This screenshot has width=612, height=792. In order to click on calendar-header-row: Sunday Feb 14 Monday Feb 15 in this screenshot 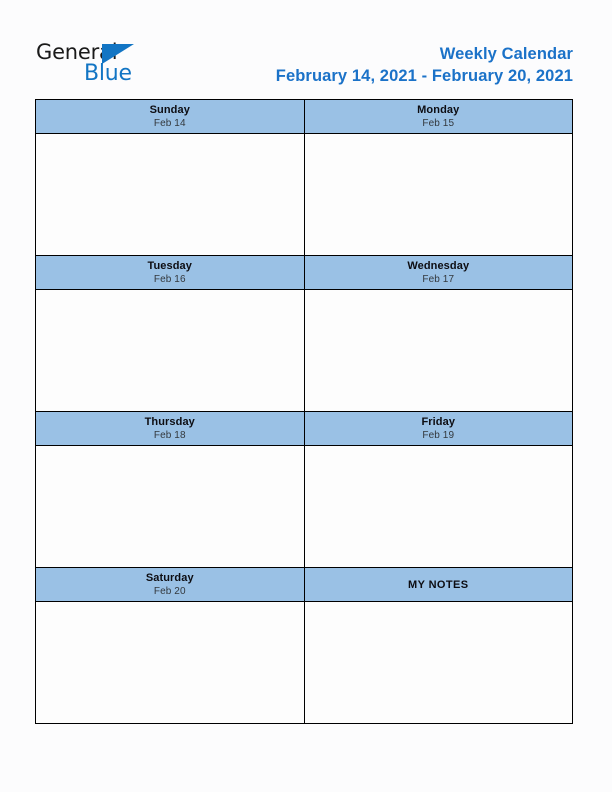, I will do `click(304, 117)`.